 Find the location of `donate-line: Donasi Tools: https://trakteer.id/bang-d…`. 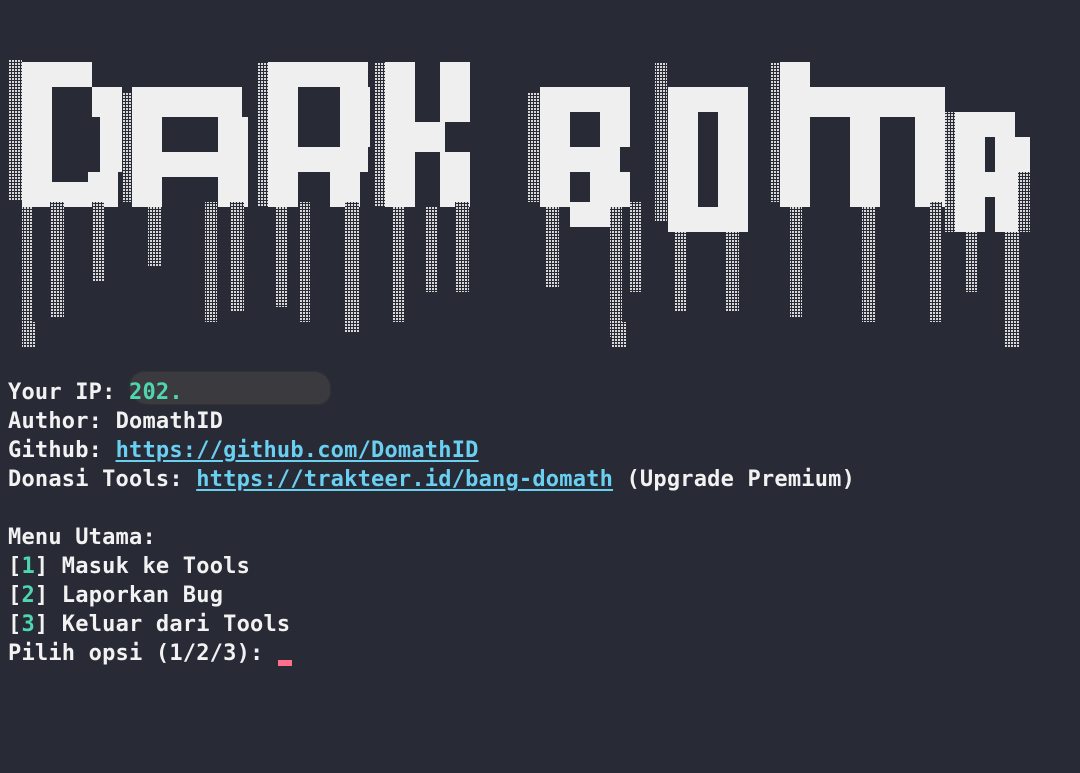

donate-line: Donasi Tools: https://trakteer.id/bang-d… is located at coordinates (431, 479).